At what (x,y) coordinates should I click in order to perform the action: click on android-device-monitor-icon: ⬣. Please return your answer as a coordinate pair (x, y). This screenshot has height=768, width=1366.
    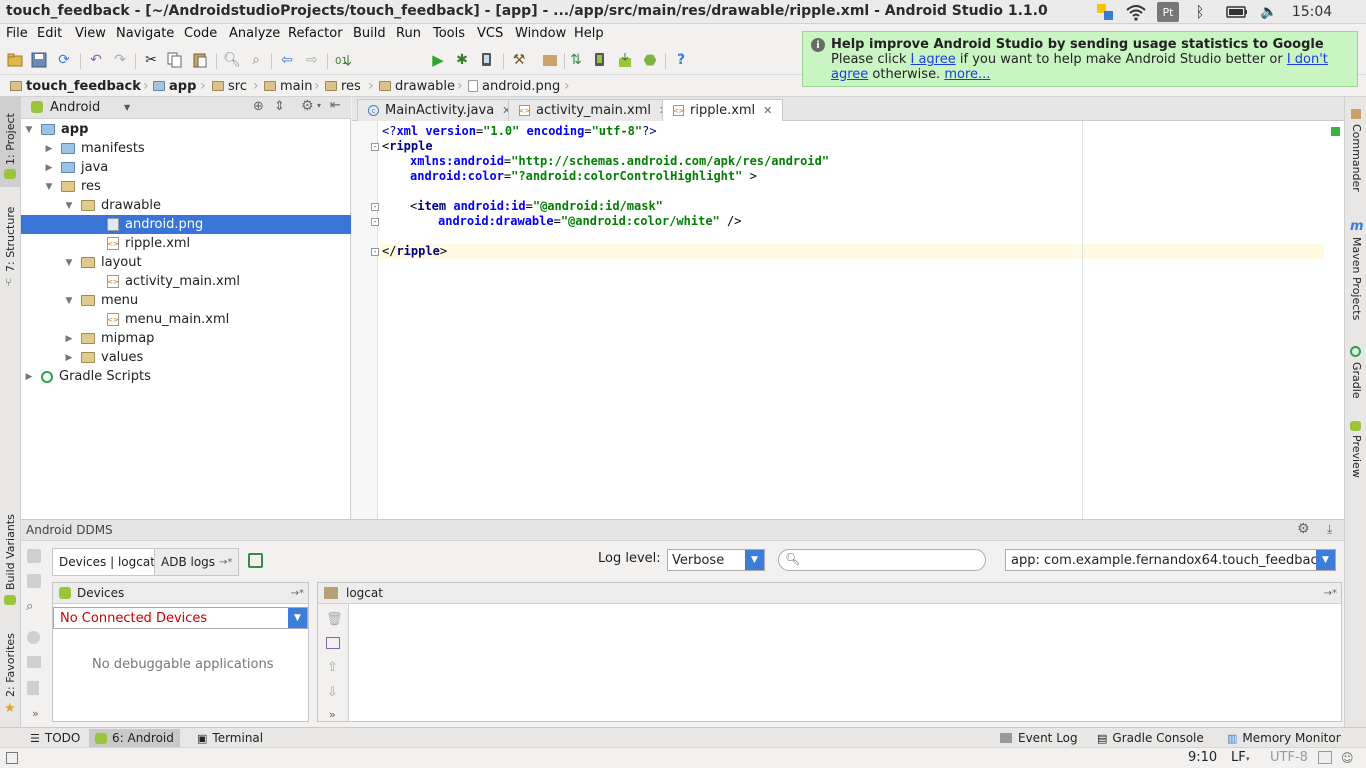
    Looking at the image, I should click on (650, 60).